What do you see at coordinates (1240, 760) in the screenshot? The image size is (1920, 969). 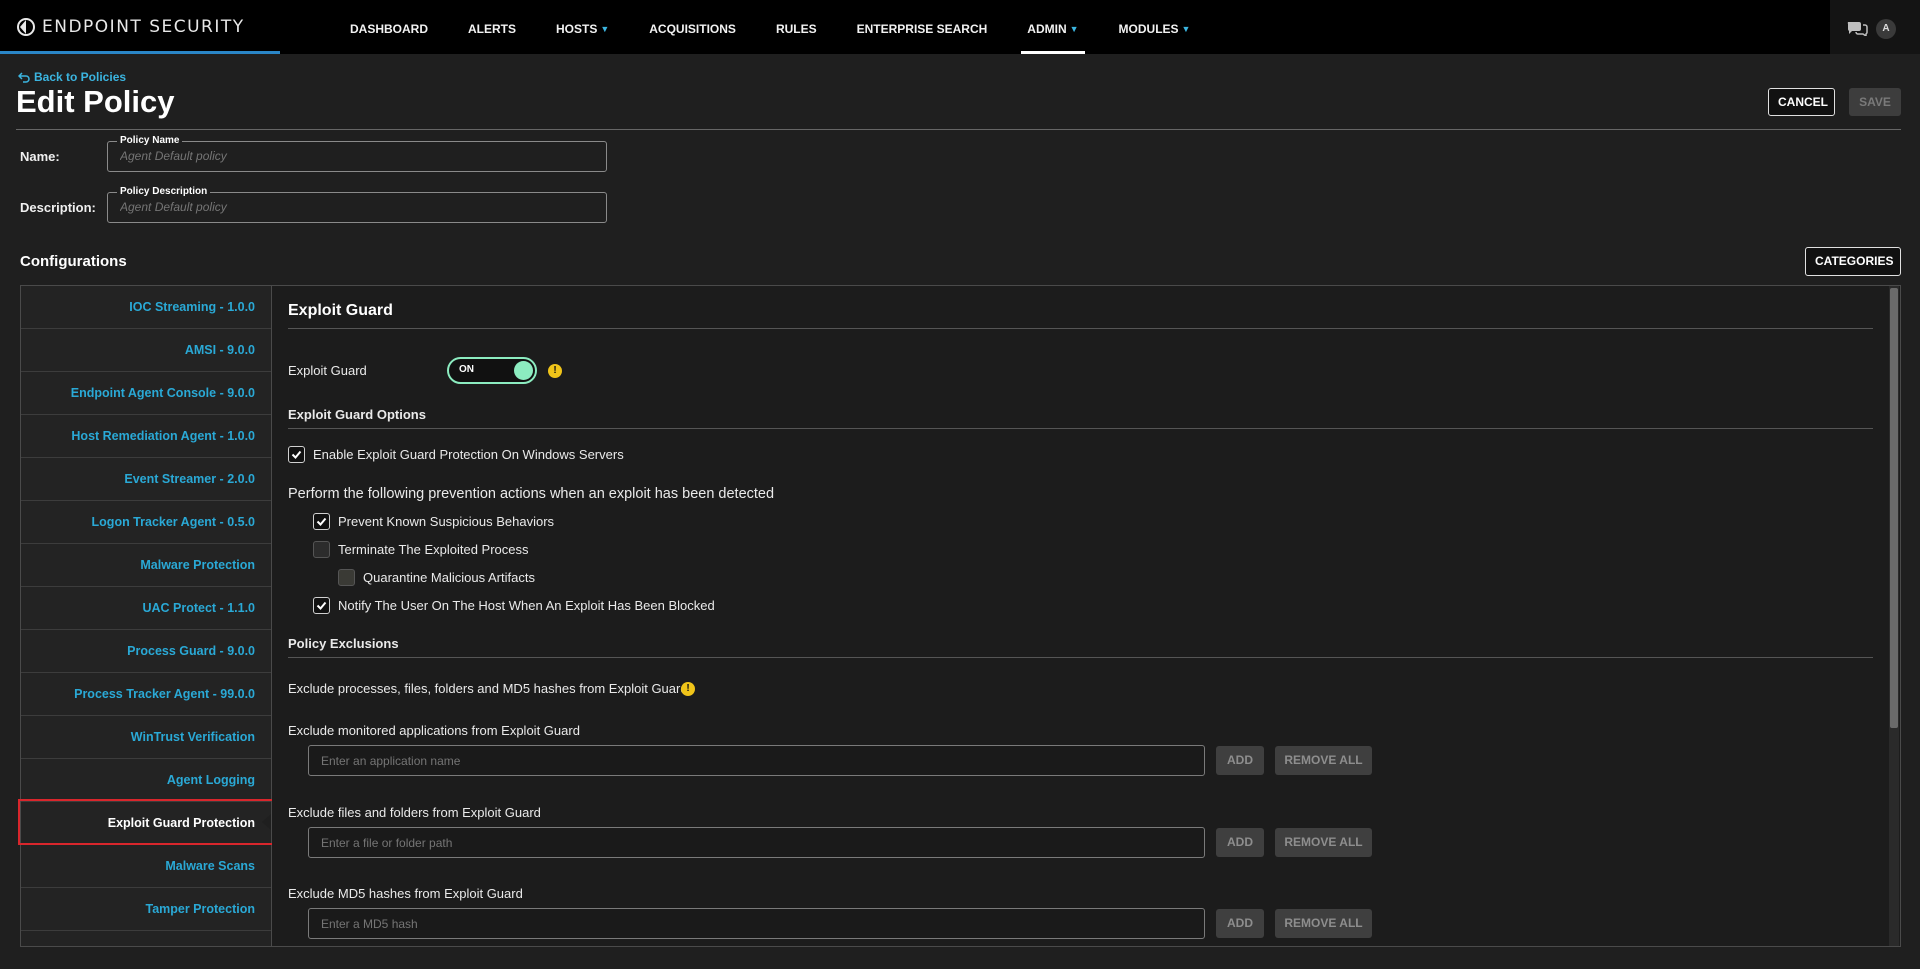 I see `add-app-button: ADD` at bounding box center [1240, 760].